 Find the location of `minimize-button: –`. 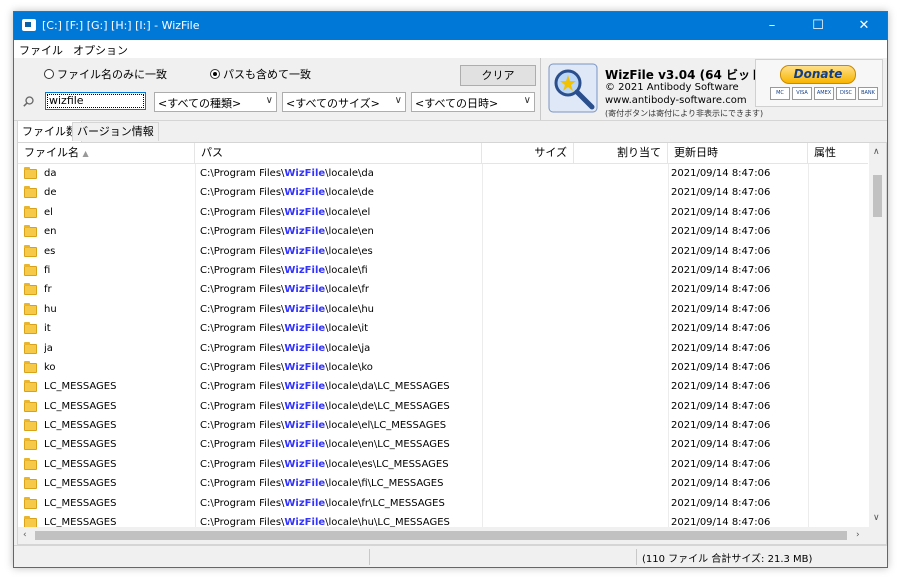

minimize-button: – is located at coordinates (772, 26).